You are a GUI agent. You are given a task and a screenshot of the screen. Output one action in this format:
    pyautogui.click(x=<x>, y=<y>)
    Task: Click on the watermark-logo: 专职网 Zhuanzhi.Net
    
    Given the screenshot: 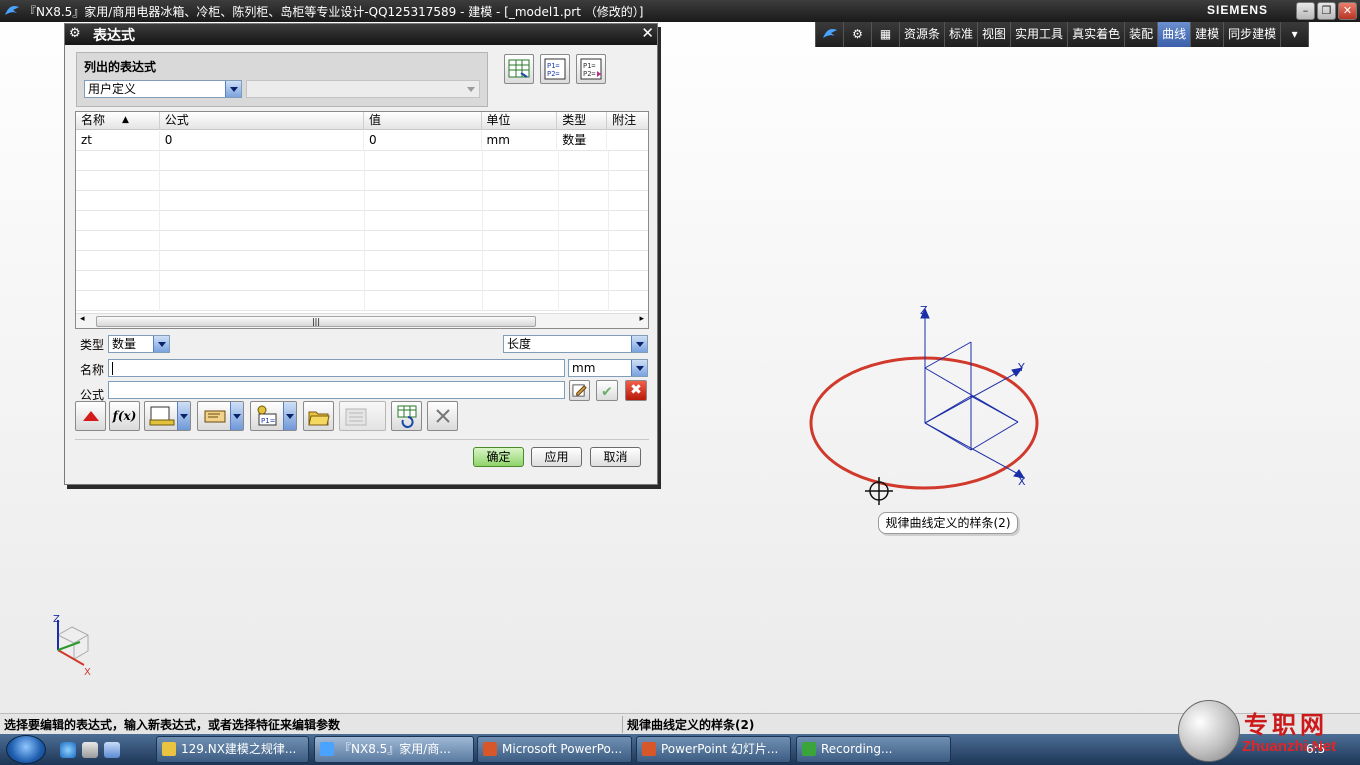 What is the action you would take?
    pyautogui.click(x=1268, y=731)
    